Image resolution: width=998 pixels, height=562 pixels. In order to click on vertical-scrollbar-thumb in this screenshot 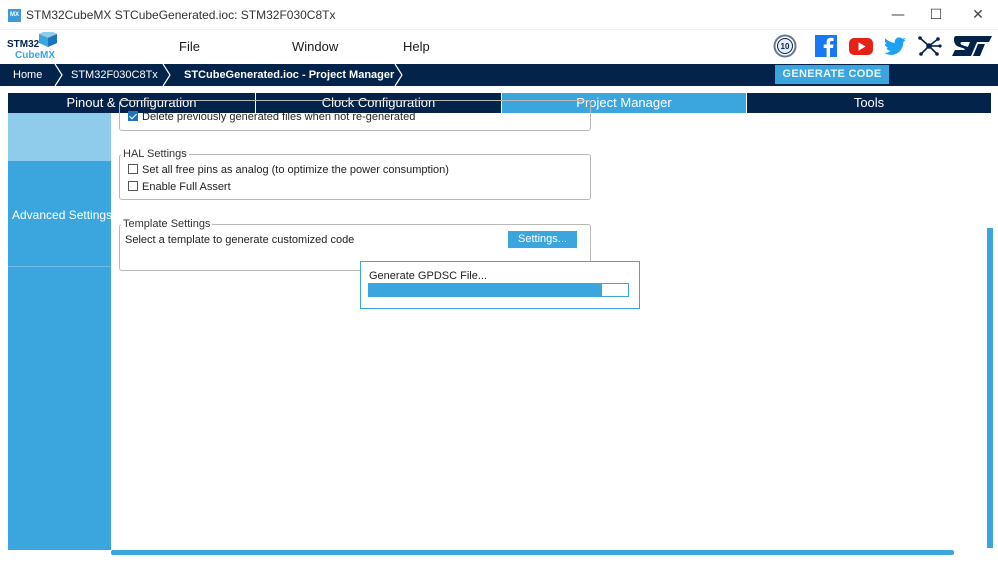, I will do `click(990, 388)`.